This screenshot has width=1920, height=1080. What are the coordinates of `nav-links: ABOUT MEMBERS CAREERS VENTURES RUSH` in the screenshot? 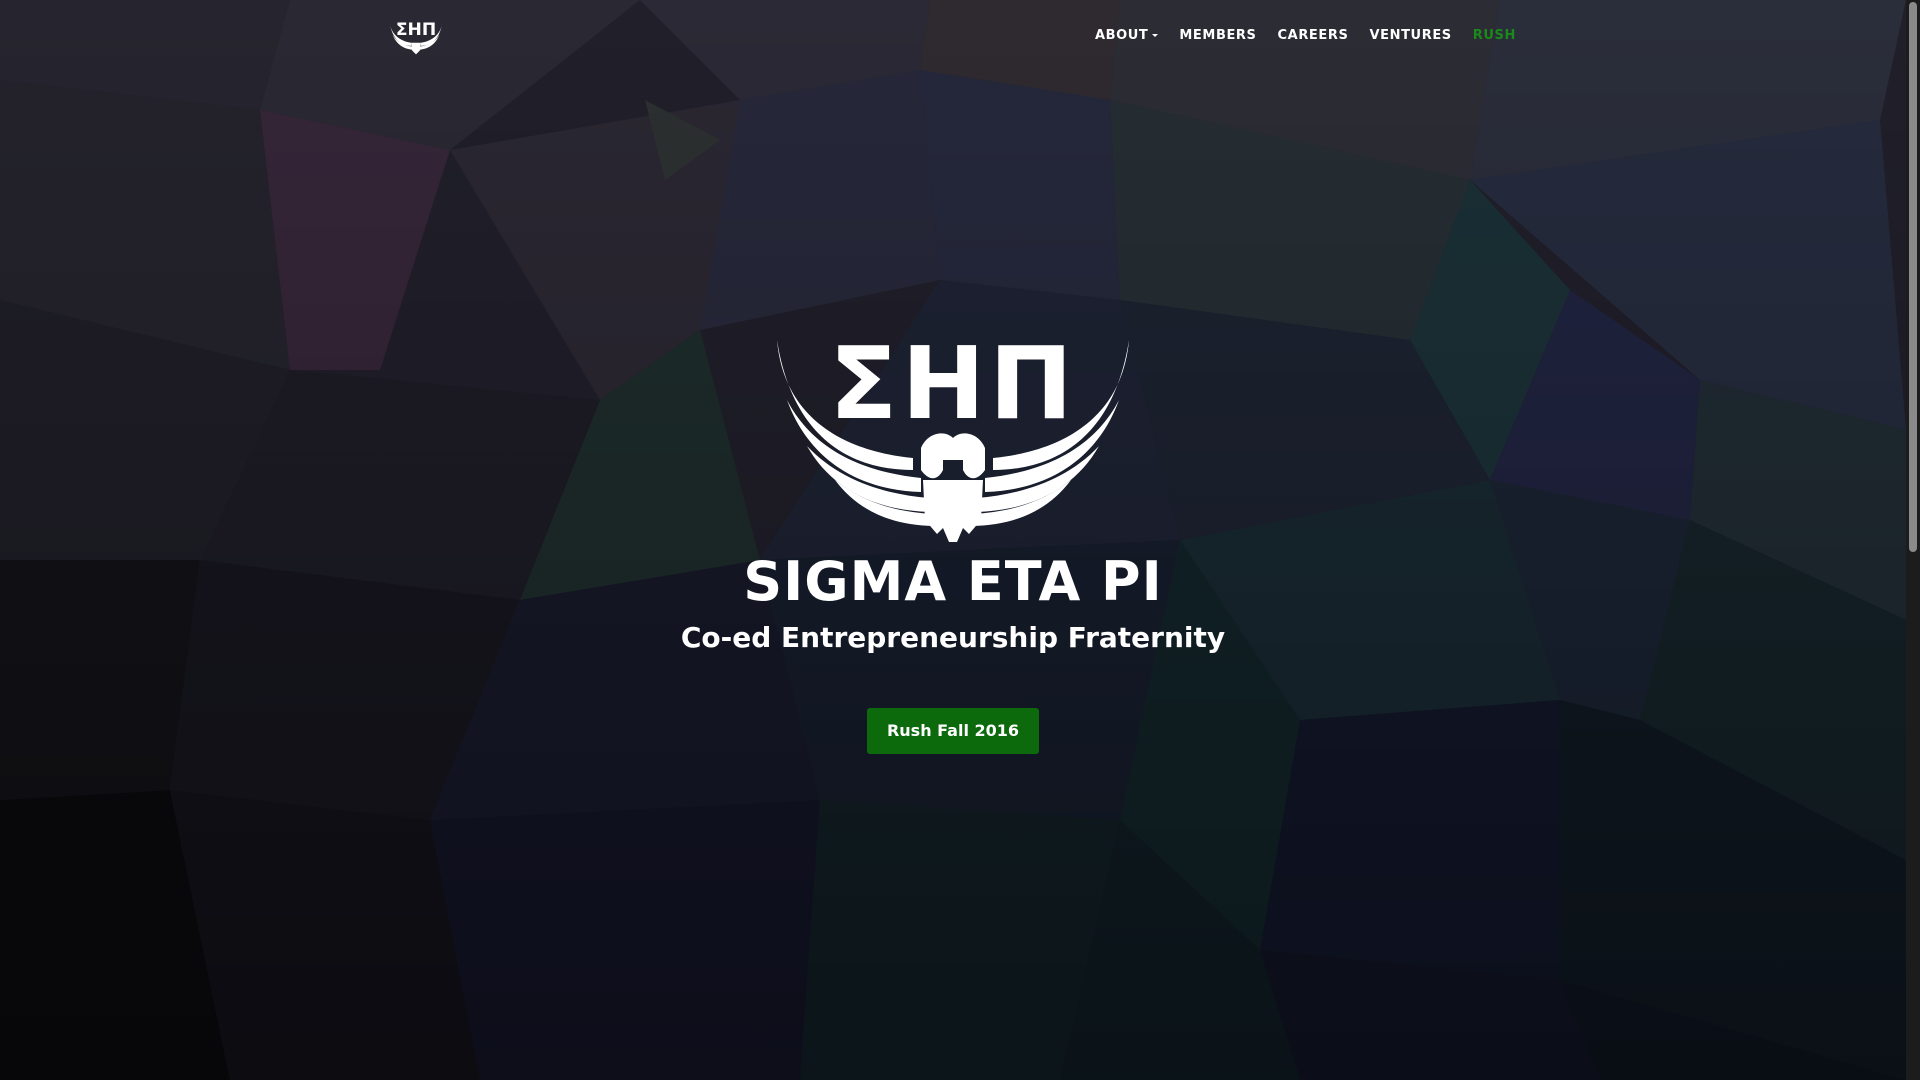 It's located at (1305, 35).